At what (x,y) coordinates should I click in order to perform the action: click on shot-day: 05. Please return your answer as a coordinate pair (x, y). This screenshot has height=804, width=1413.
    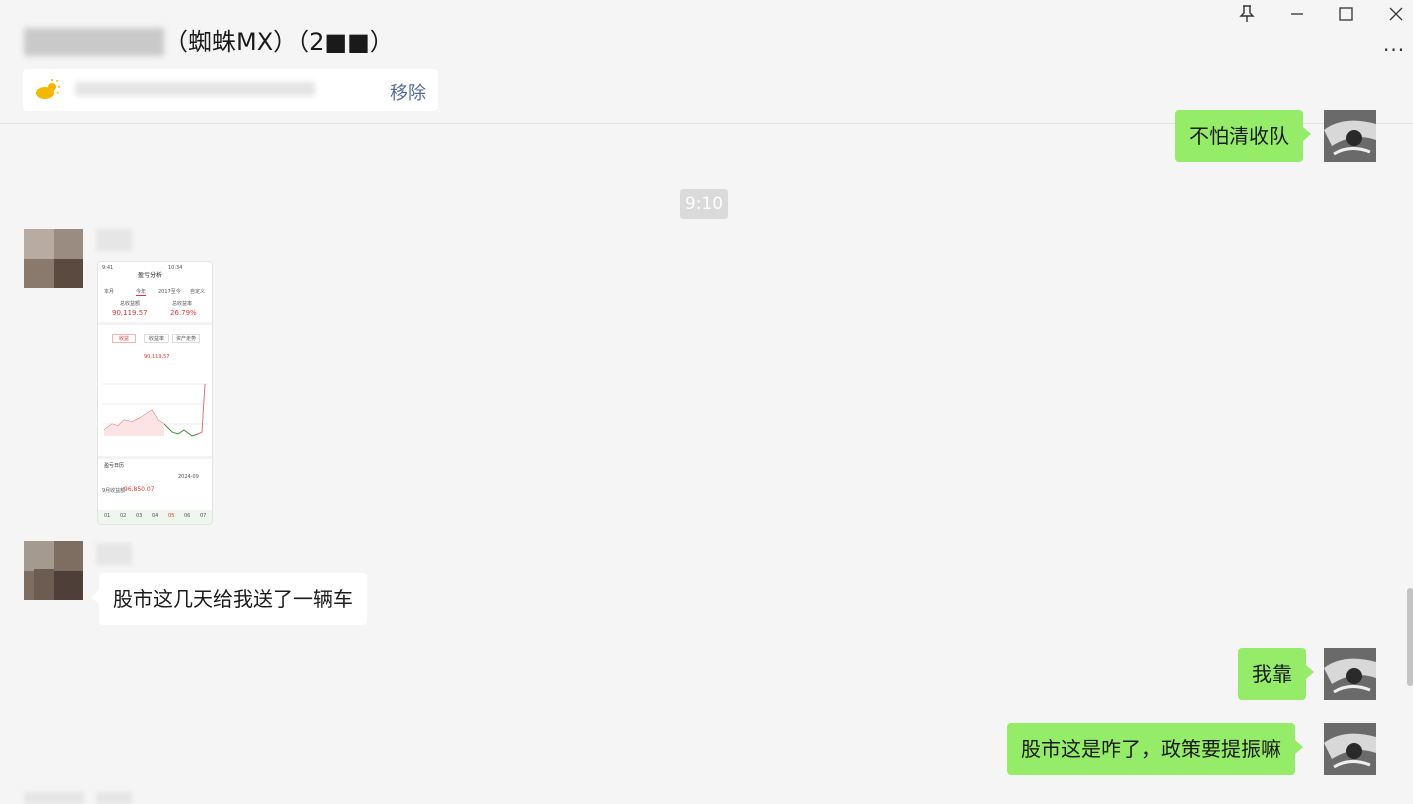
    Looking at the image, I should click on (171, 516).